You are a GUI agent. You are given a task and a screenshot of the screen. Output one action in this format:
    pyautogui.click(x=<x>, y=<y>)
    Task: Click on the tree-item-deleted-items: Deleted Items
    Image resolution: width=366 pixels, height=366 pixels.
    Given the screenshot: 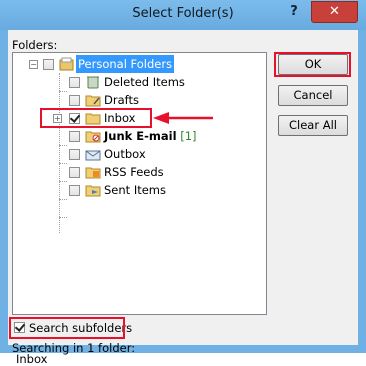 What is the action you would take?
    pyautogui.click(x=138, y=82)
    